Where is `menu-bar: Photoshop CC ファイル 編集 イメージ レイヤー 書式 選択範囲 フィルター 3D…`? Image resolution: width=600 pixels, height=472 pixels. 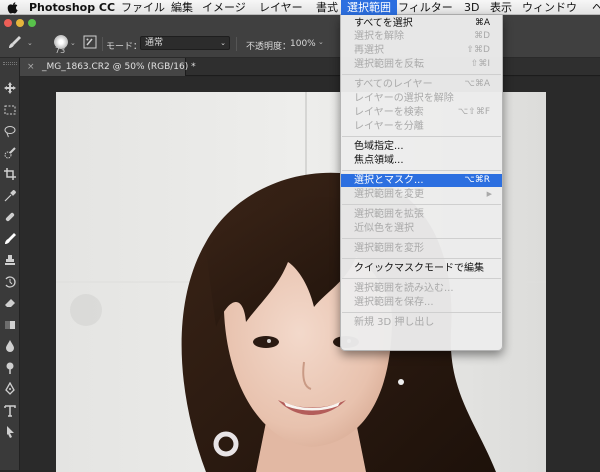 menu-bar: Photoshop CC ファイル 編集 イメージ レイヤー 書式 選択範囲 フィルター 3D… is located at coordinates (300, 7).